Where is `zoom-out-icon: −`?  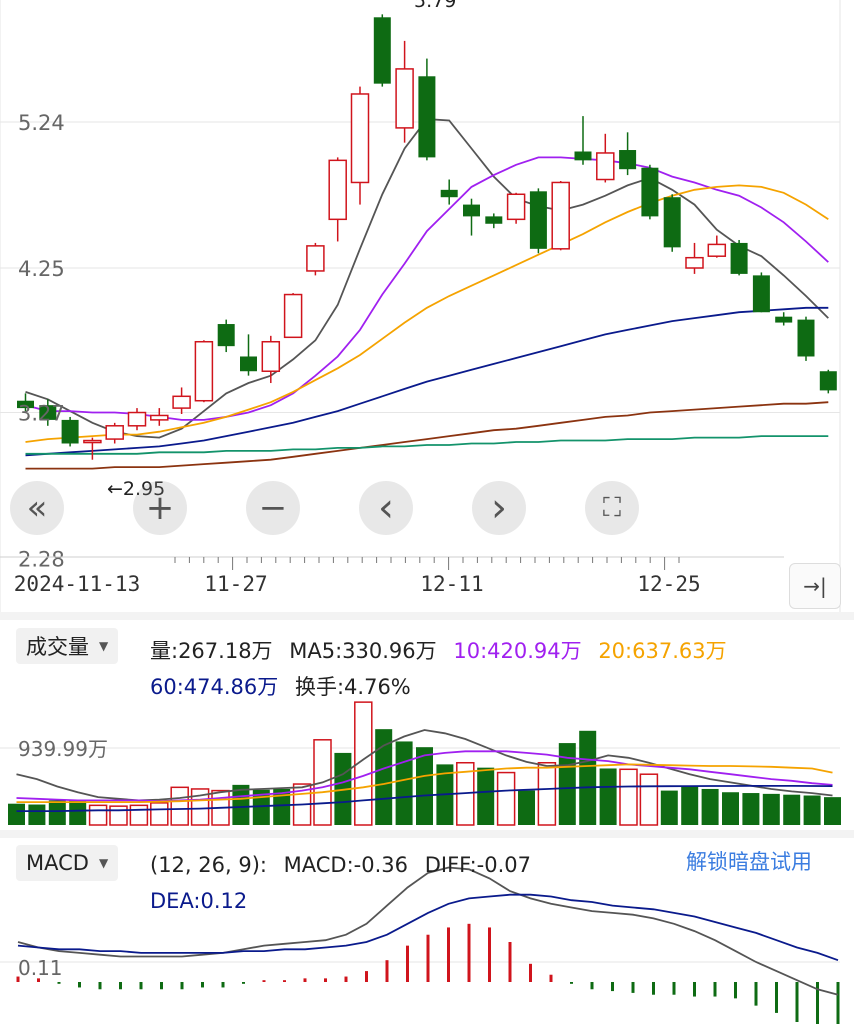
zoom-out-icon: − is located at coordinates (273, 508).